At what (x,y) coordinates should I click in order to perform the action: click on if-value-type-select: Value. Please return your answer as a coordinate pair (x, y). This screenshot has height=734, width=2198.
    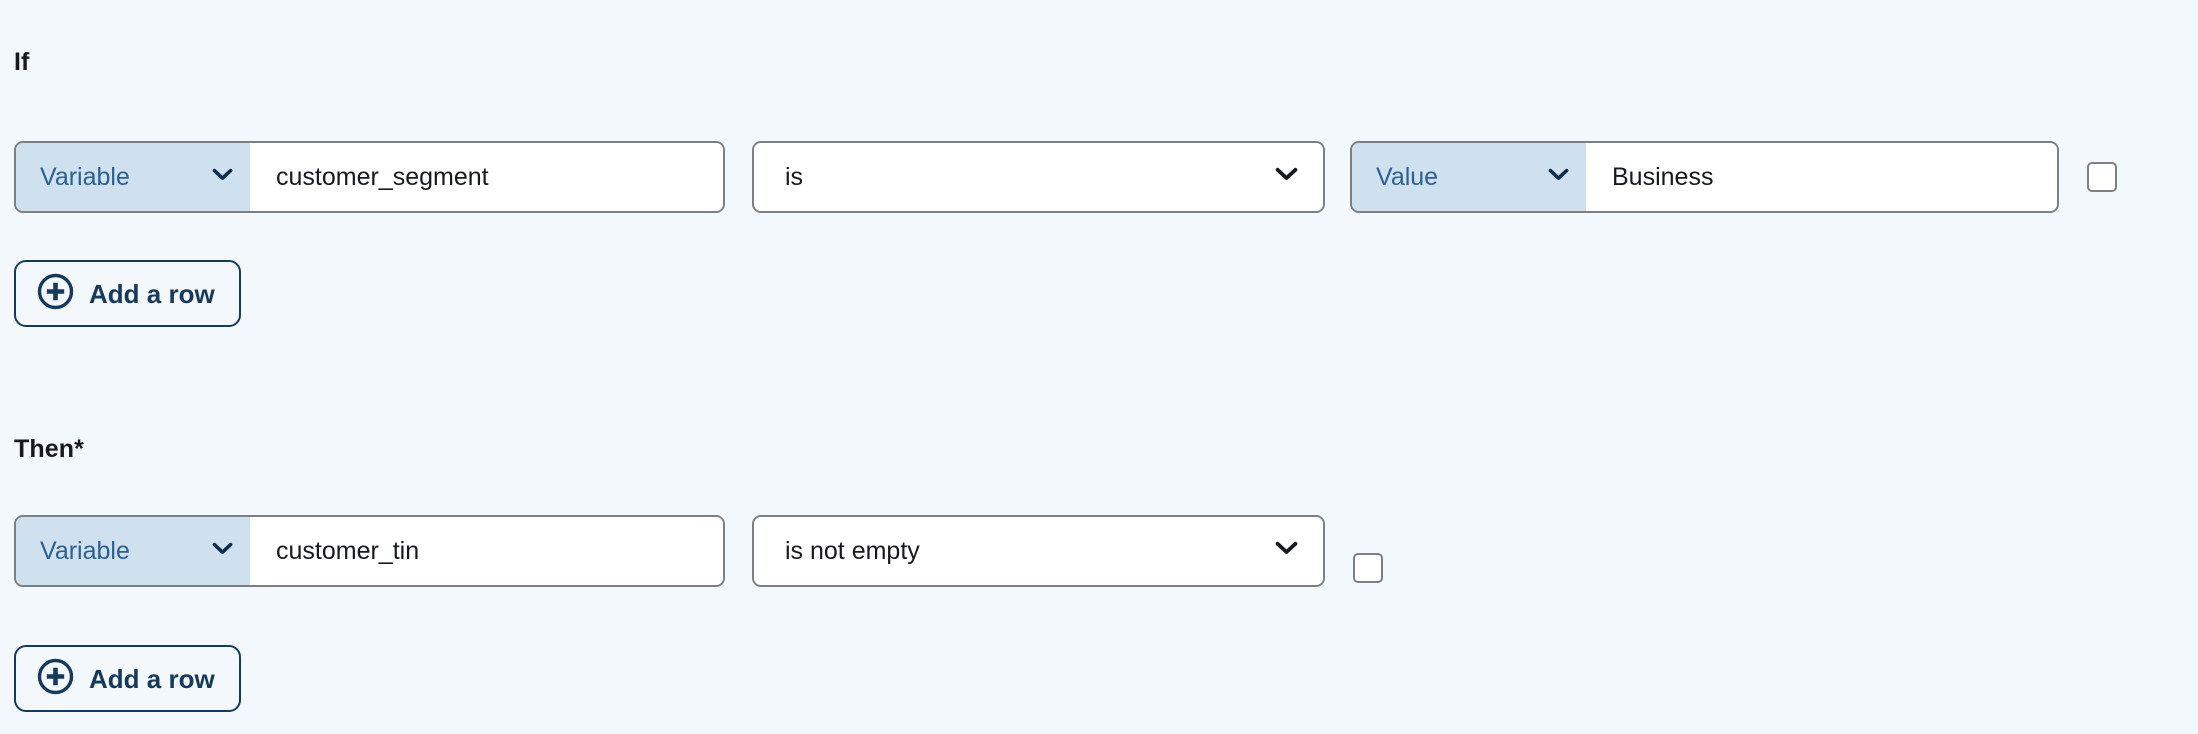
    Looking at the image, I should click on (1469, 177).